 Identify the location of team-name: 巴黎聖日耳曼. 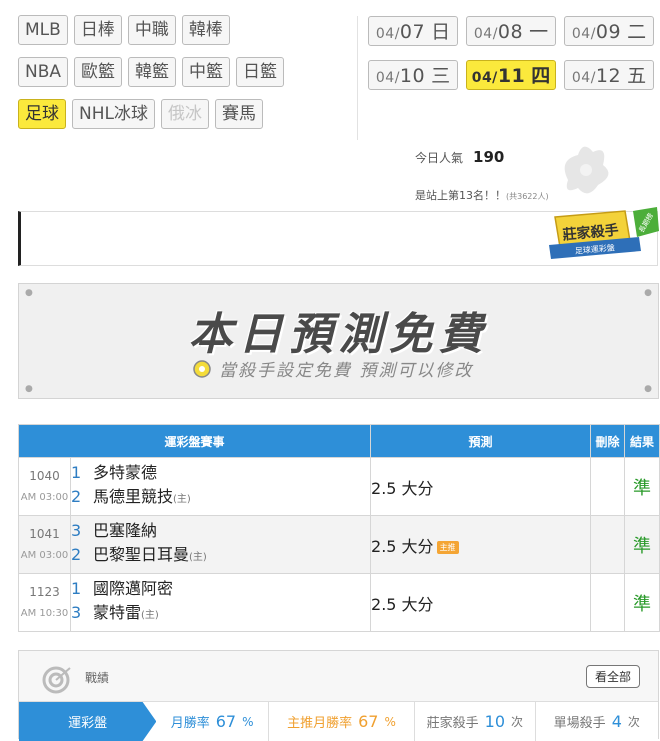
(141, 554).